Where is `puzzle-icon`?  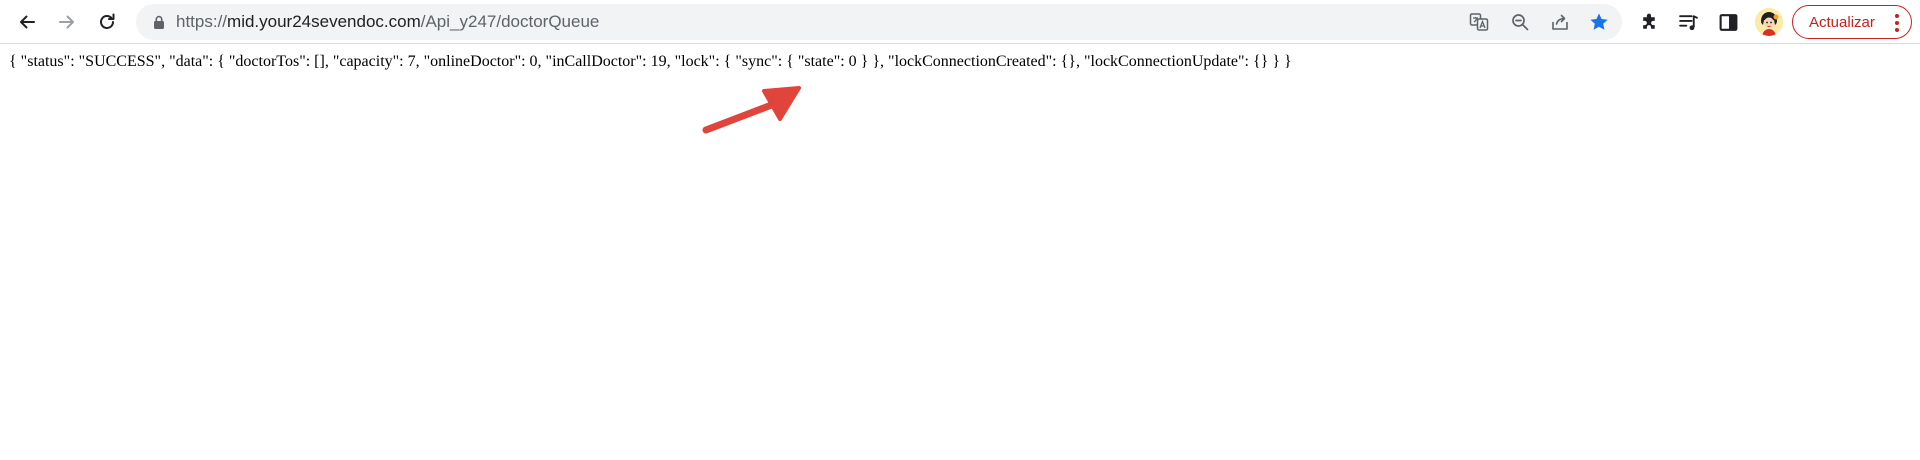
puzzle-icon is located at coordinates (1648, 21).